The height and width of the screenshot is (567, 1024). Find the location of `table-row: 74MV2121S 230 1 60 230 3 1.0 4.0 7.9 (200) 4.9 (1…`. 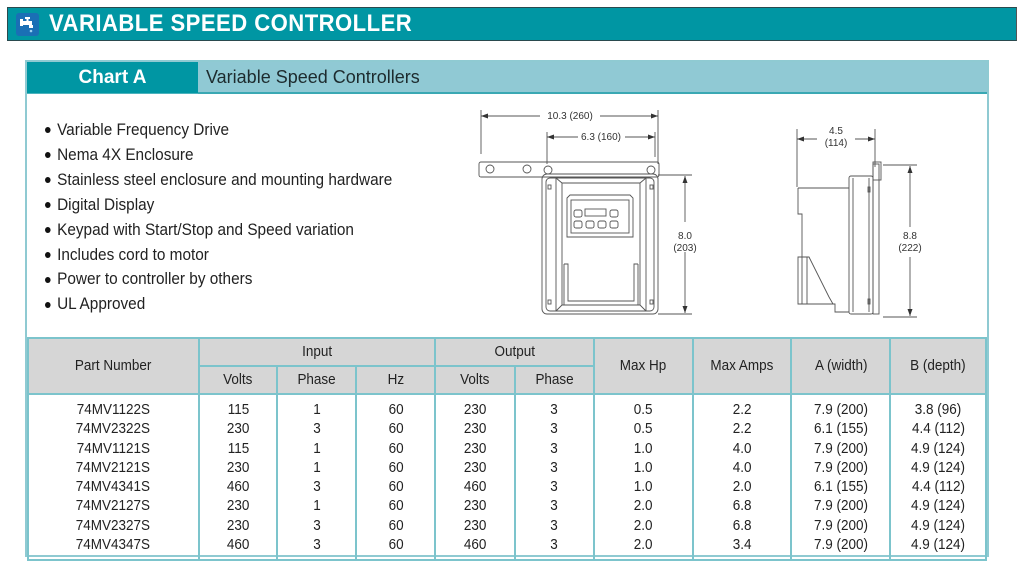

table-row: 74MV2121S 230 1 60 230 3 1.0 4.0 7.9 (200) 4.9 (1… is located at coordinates (507, 468).